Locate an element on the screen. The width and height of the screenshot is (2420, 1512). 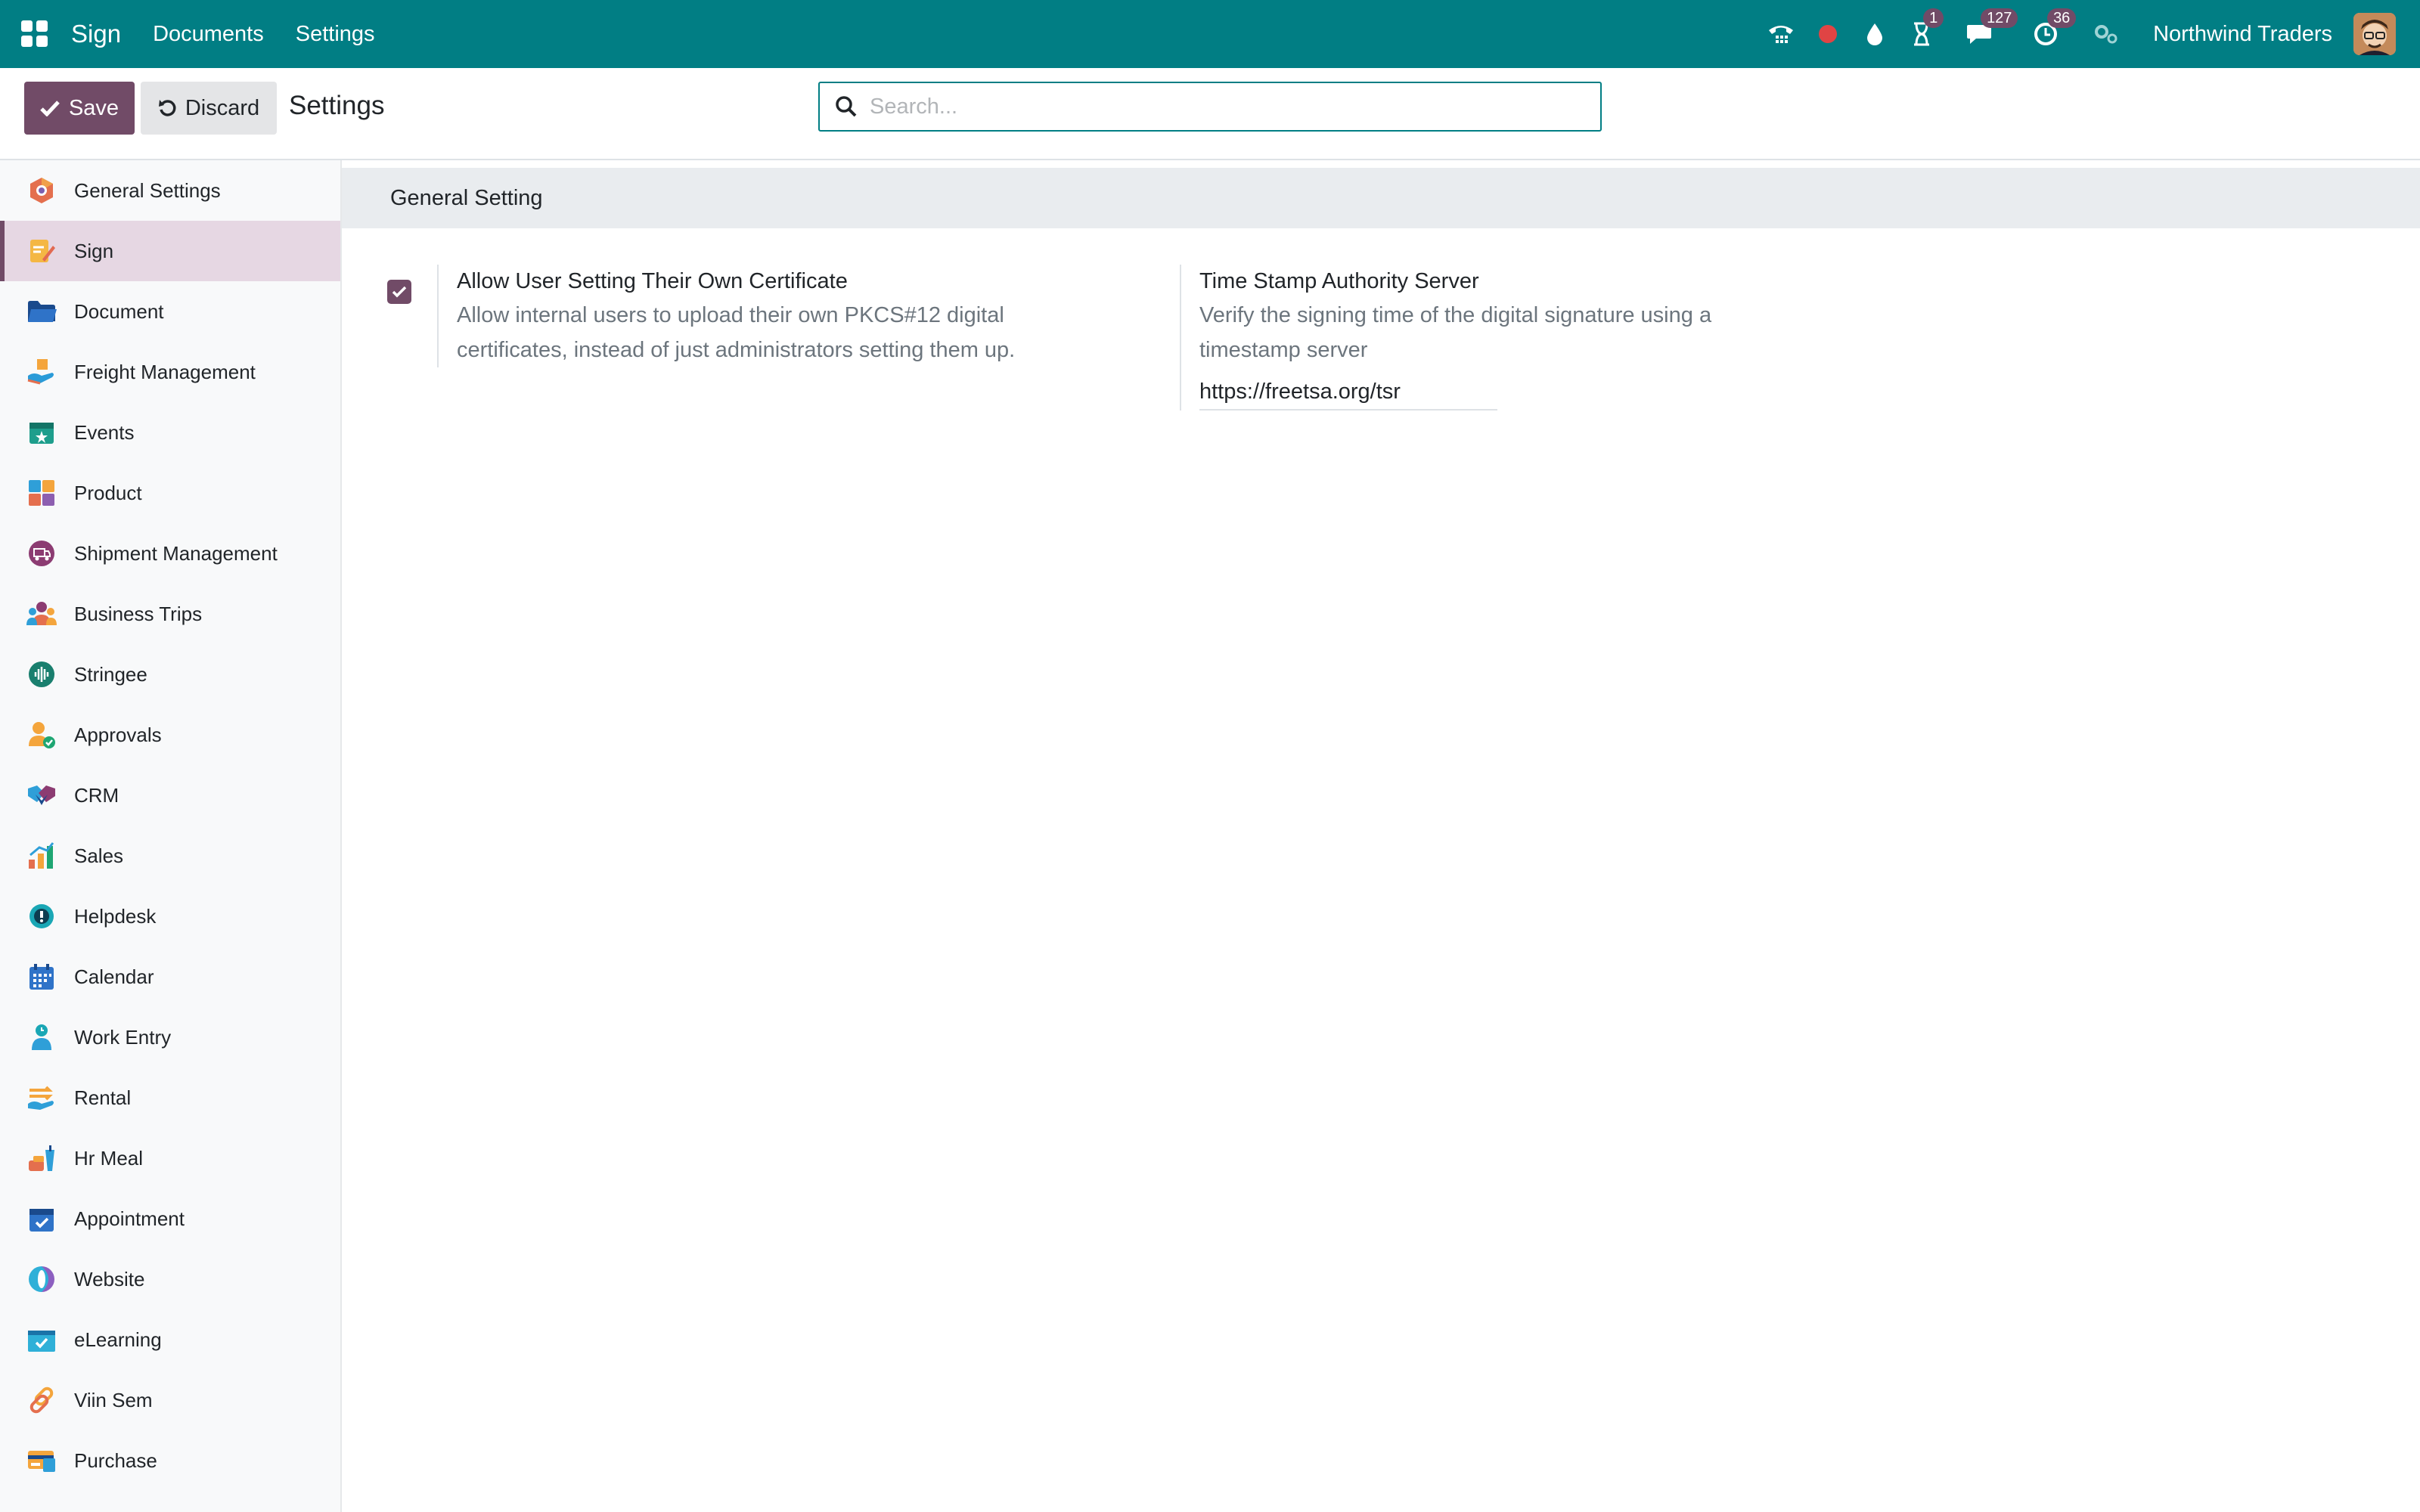
sidebar-item-general-settings: General Settings is located at coordinates (170, 190).